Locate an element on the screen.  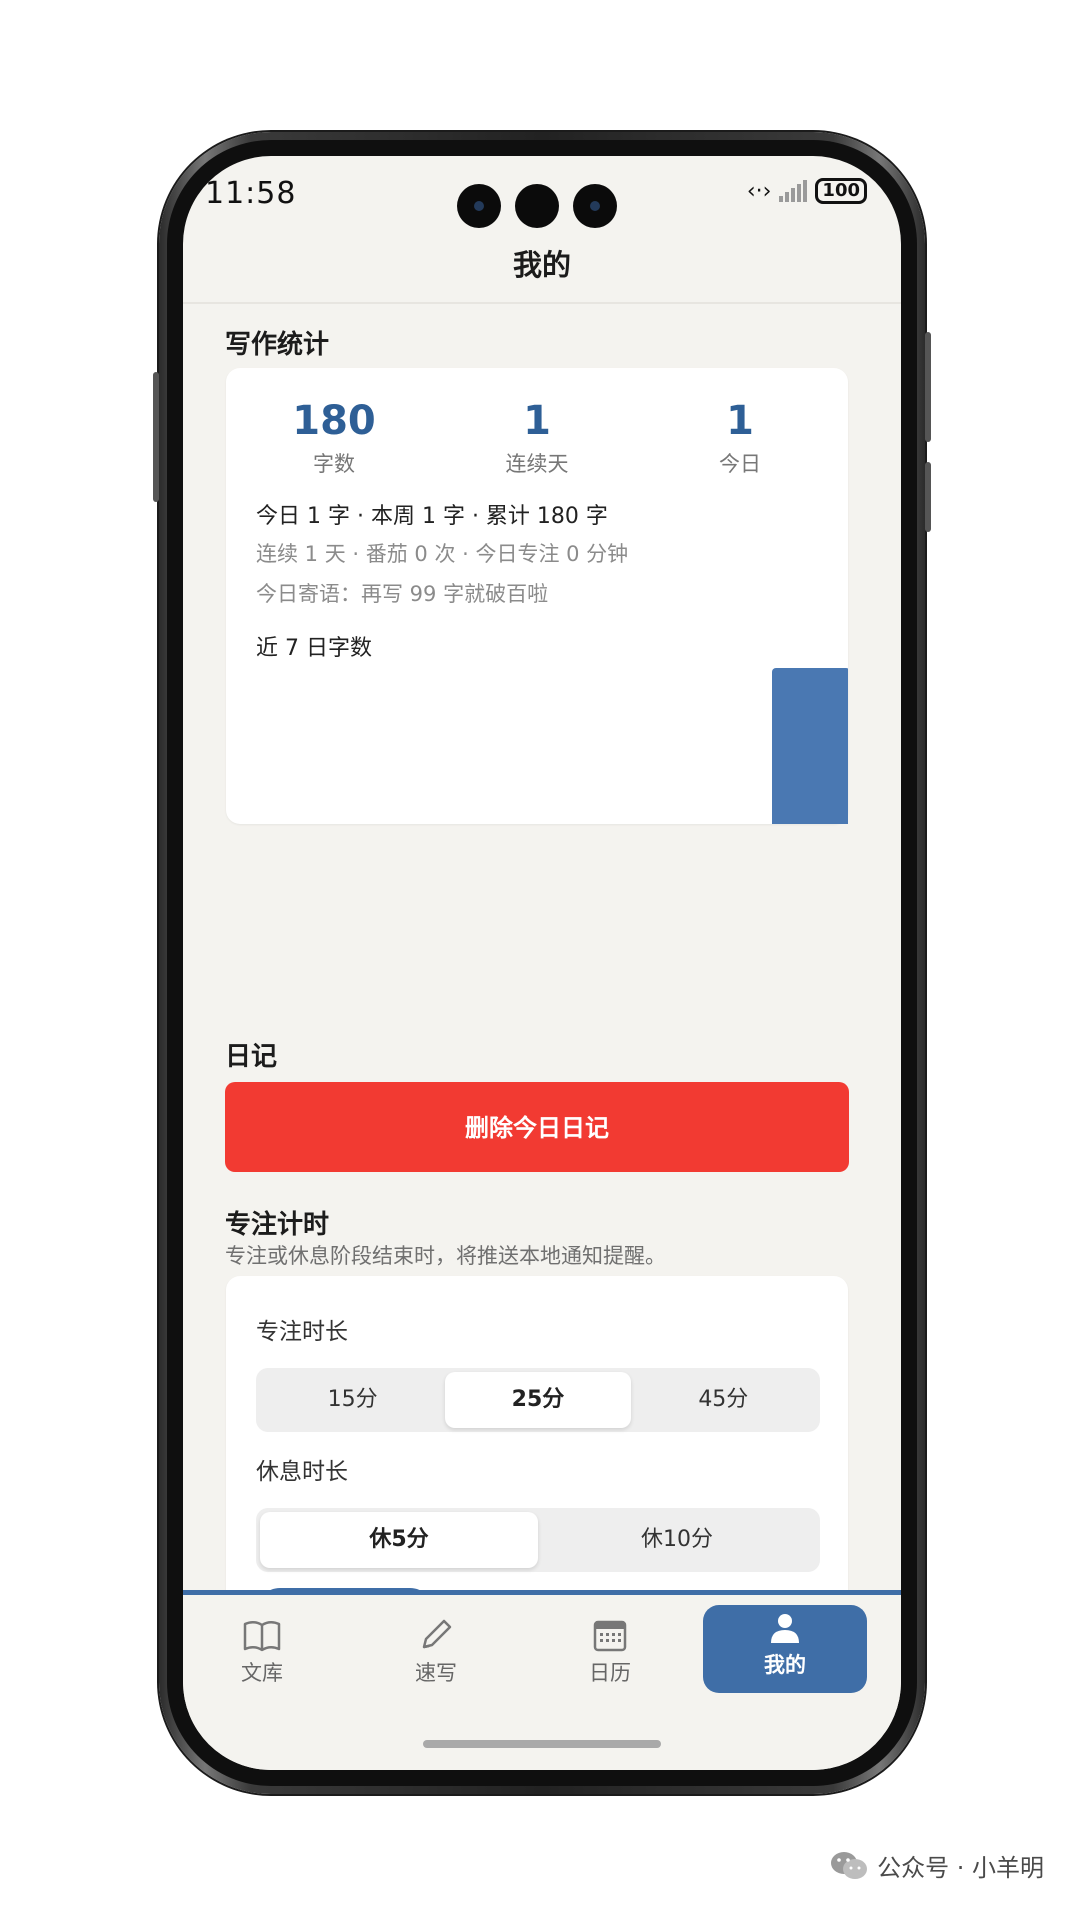
pencil-icon is located at coordinates (436, 1633).